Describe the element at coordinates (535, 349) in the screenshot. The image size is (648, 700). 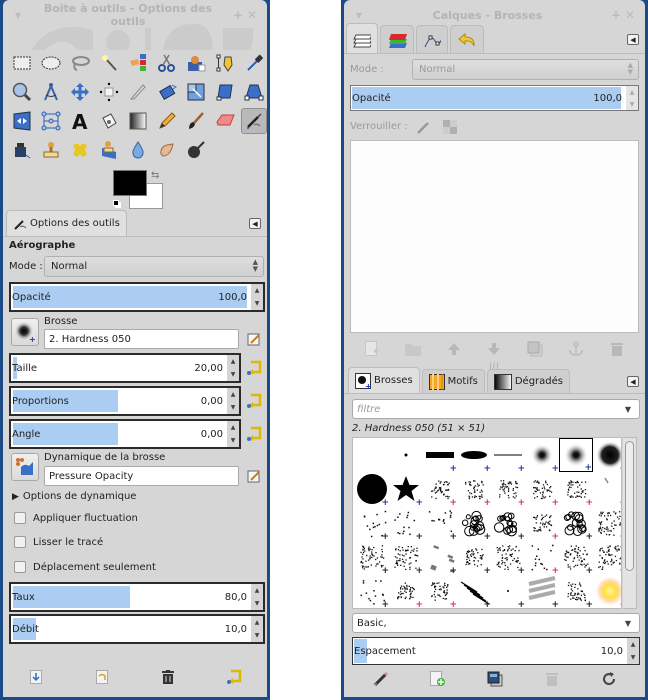
I see `duplicate-layer-button` at that location.